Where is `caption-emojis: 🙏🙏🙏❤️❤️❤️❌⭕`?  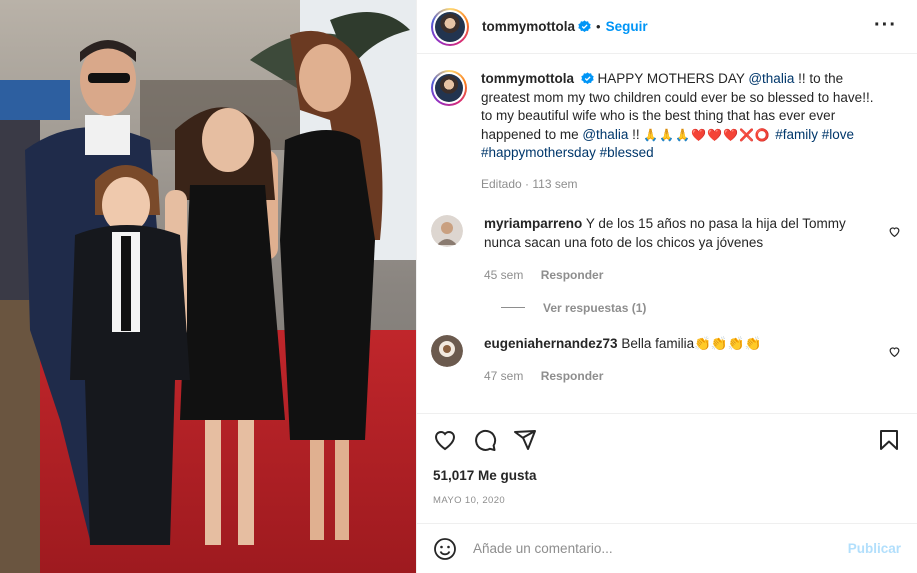
caption-emojis: 🙏🙏🙏❤️❤️❤️❌⭕ is located at coordinates (709, 134).